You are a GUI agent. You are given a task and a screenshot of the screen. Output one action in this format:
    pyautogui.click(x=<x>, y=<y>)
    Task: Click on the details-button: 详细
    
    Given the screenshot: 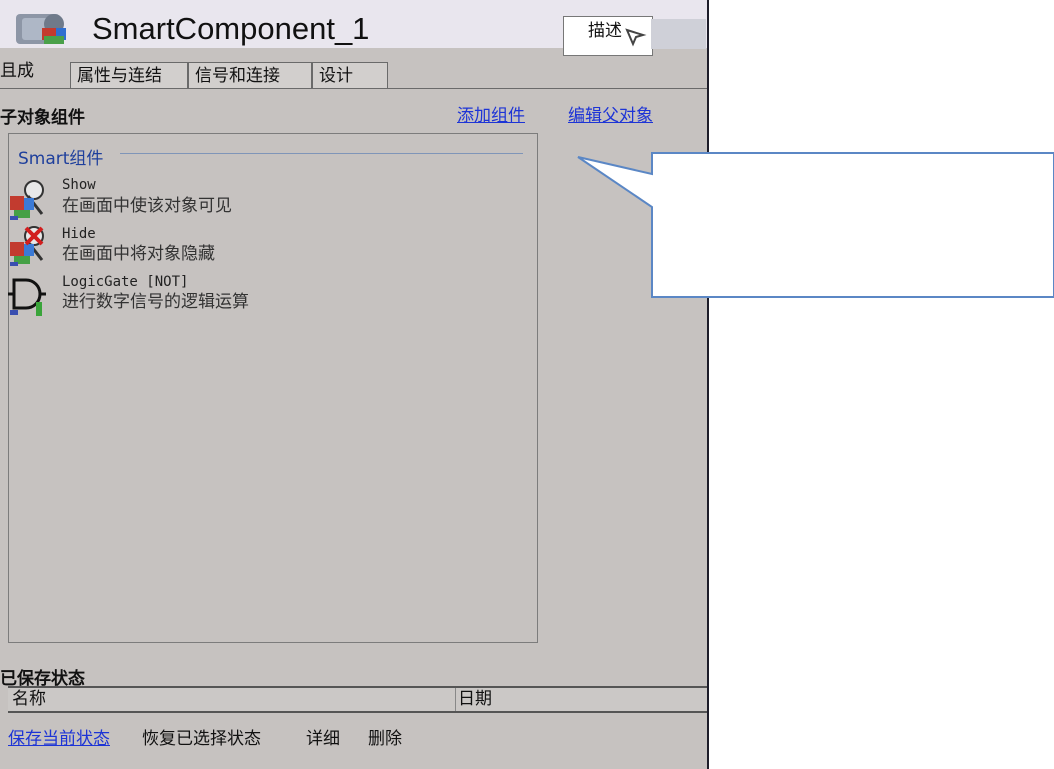 What is the action you would take?
    pyautogui.click(x=323, y=736)
    